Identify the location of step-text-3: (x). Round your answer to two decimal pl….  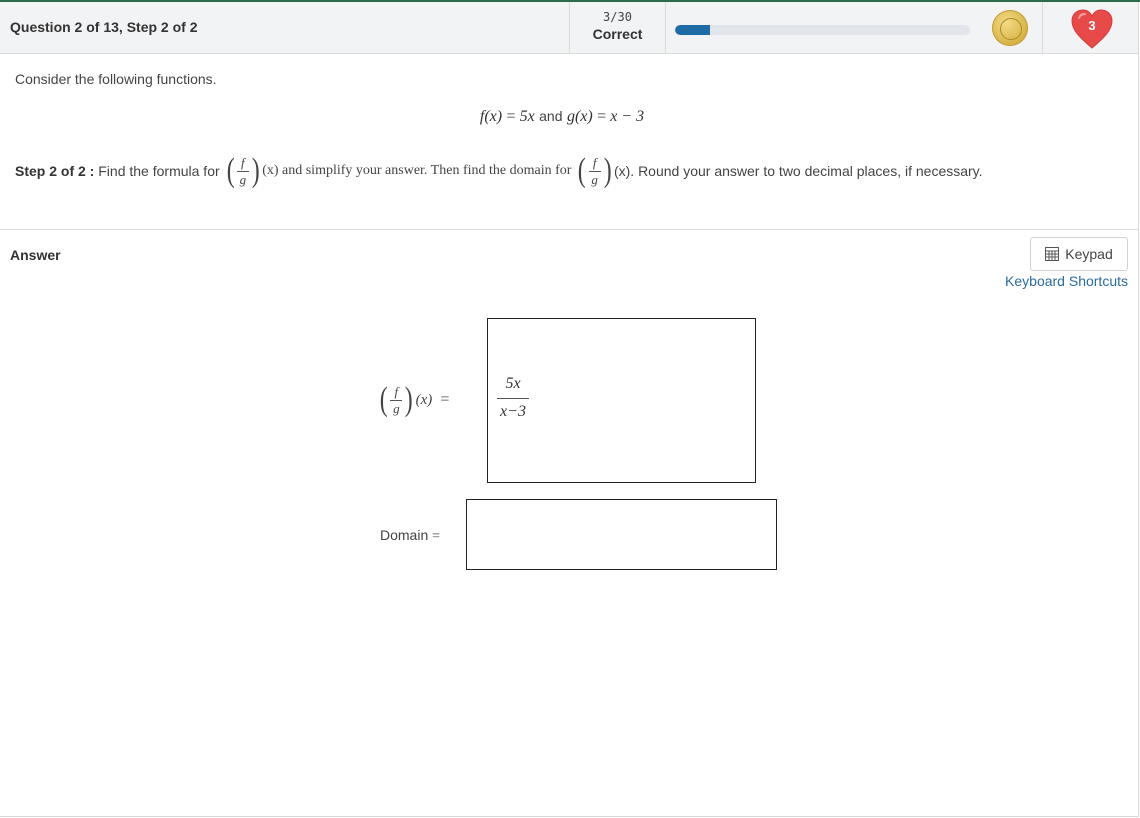
(798, 171).